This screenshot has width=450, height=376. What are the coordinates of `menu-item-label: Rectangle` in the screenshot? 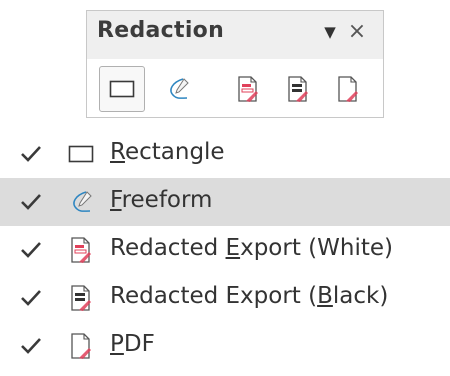 It's located at (167, 152).